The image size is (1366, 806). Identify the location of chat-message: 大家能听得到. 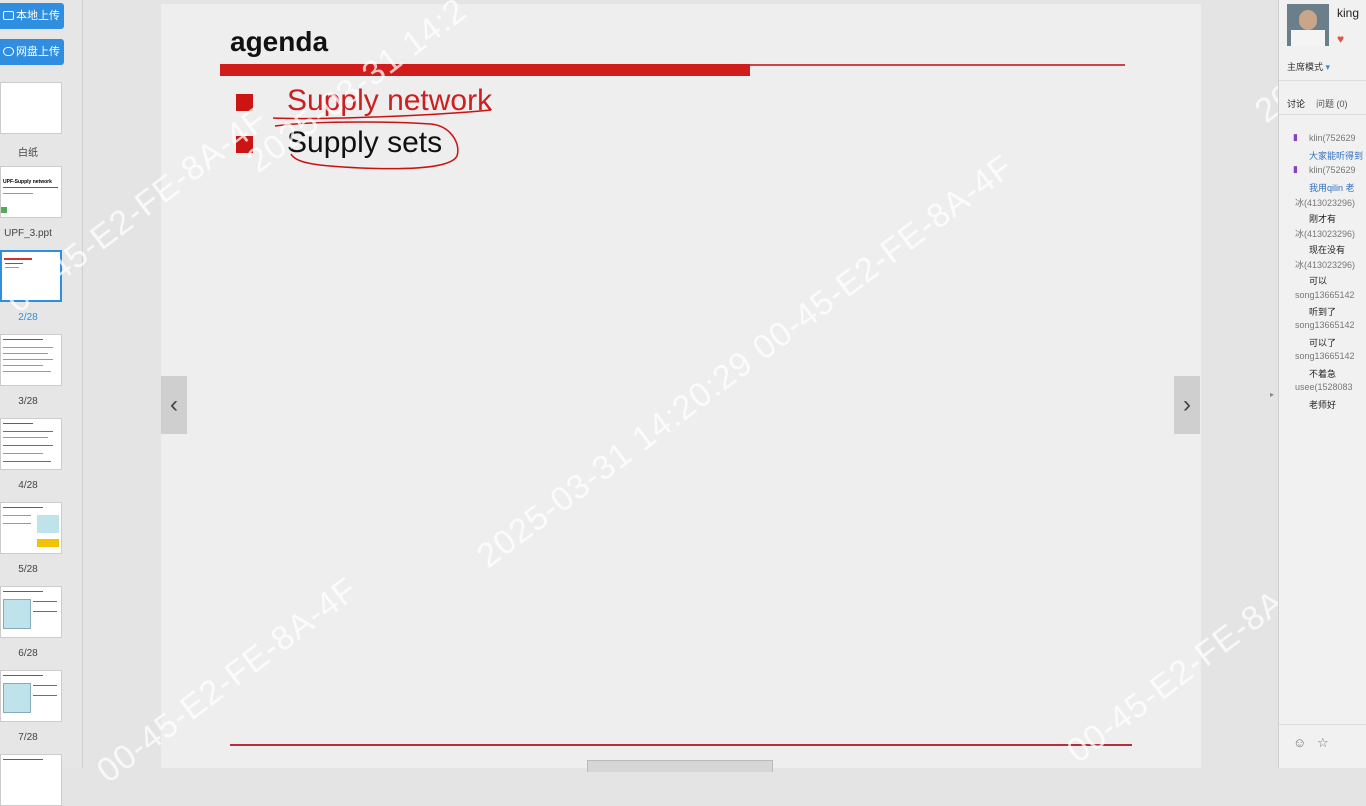
(1336, 156).